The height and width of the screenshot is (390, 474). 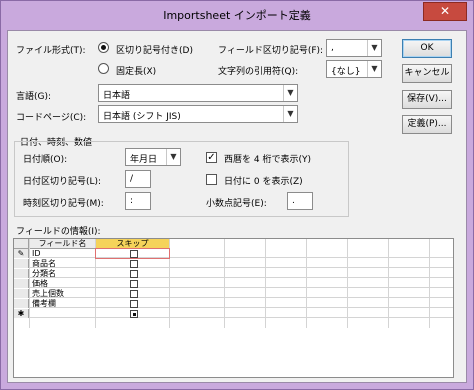 What do you see at coordinates (138, 201) in the screenshot?
I see `time-delimiter-input: :` at bounding box center [138, 201].